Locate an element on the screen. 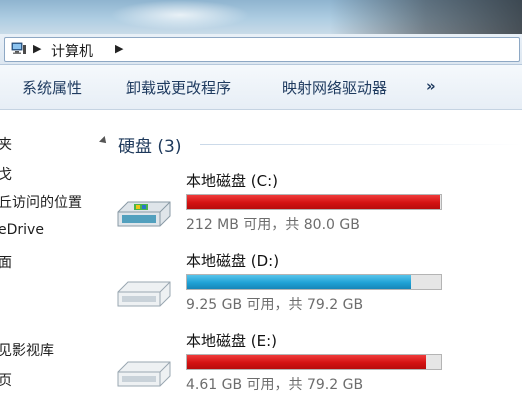  nav-item-onedrive: eDrive is located at coordinates (22, 230).